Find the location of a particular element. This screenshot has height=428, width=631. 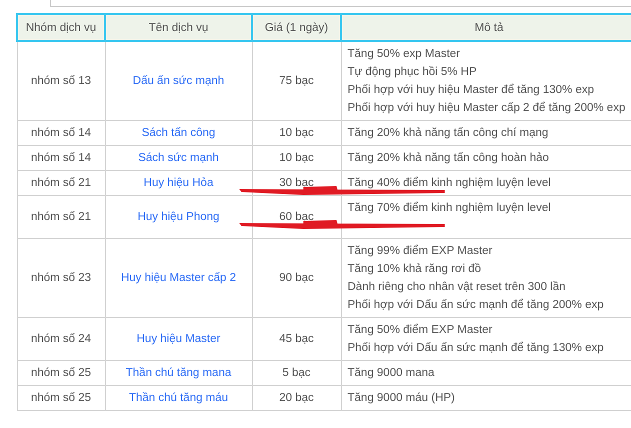

description-text: Tăng 9000 máu (HP) is located at coordinates (402, 398).